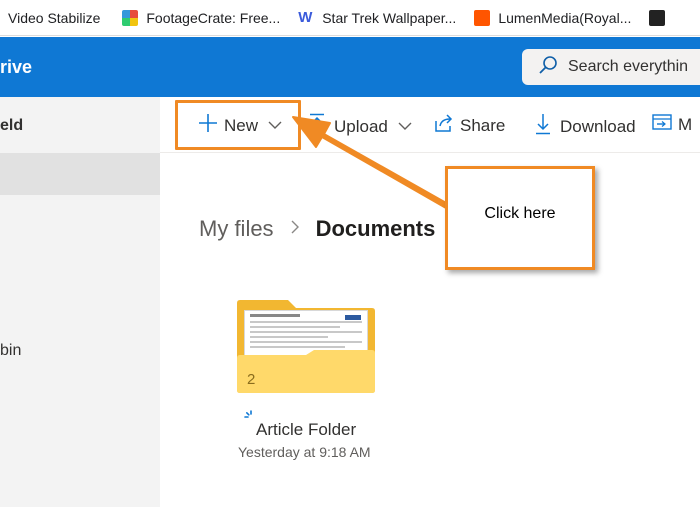 Image resolution: width=700 pixels, height=507 pixels. Describe the element at coordinates (375, 228) in the screenshot. I see `breadcrumb-documents: Documents` at that location.